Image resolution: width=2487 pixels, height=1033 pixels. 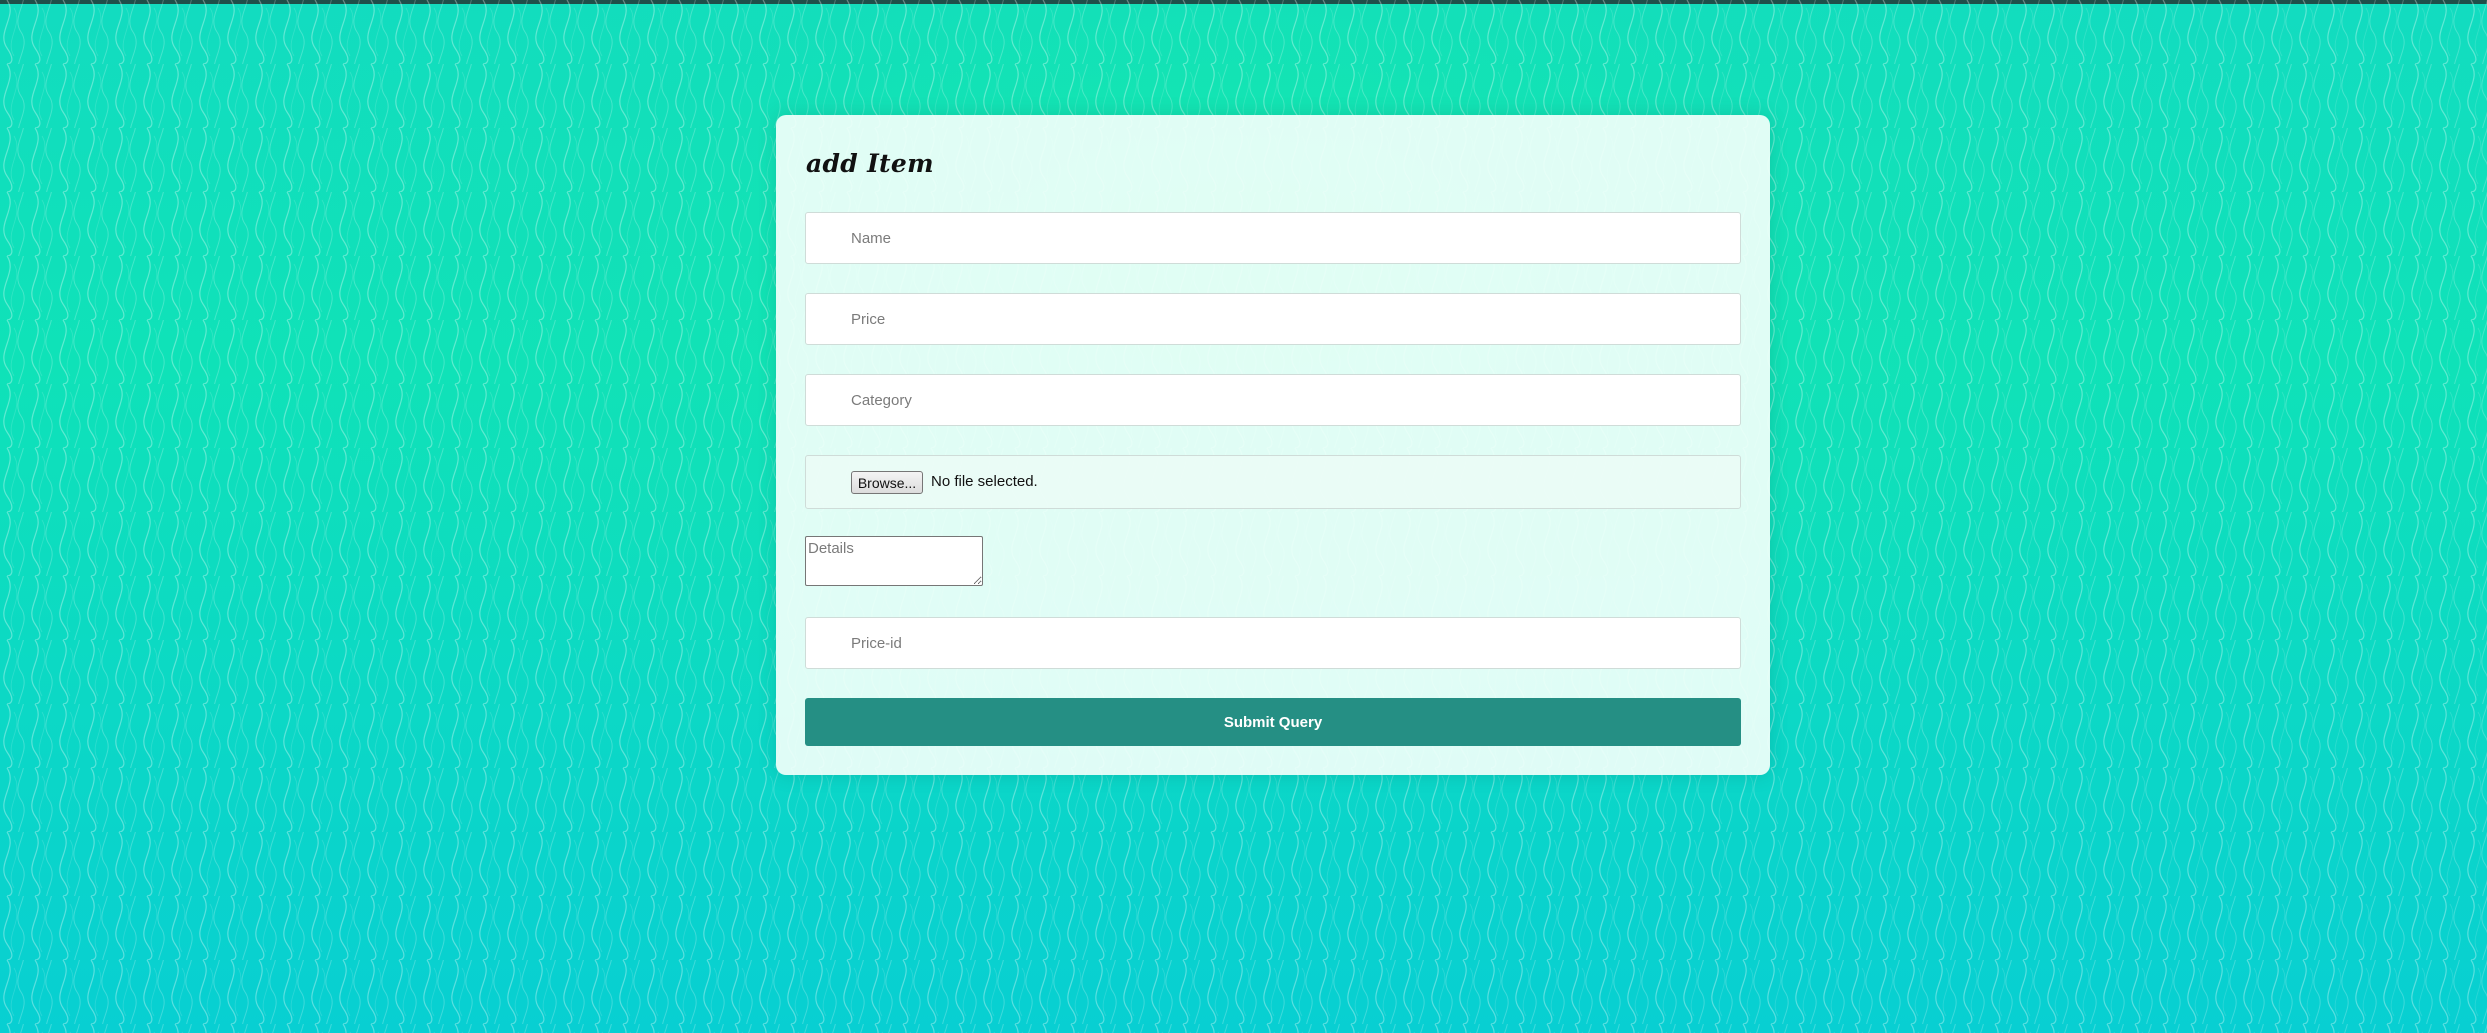 What do you see at coordinates (984, 481) in the screenshot?
I see `file-status-label: No file selected.` at bounding box center [984, 481].